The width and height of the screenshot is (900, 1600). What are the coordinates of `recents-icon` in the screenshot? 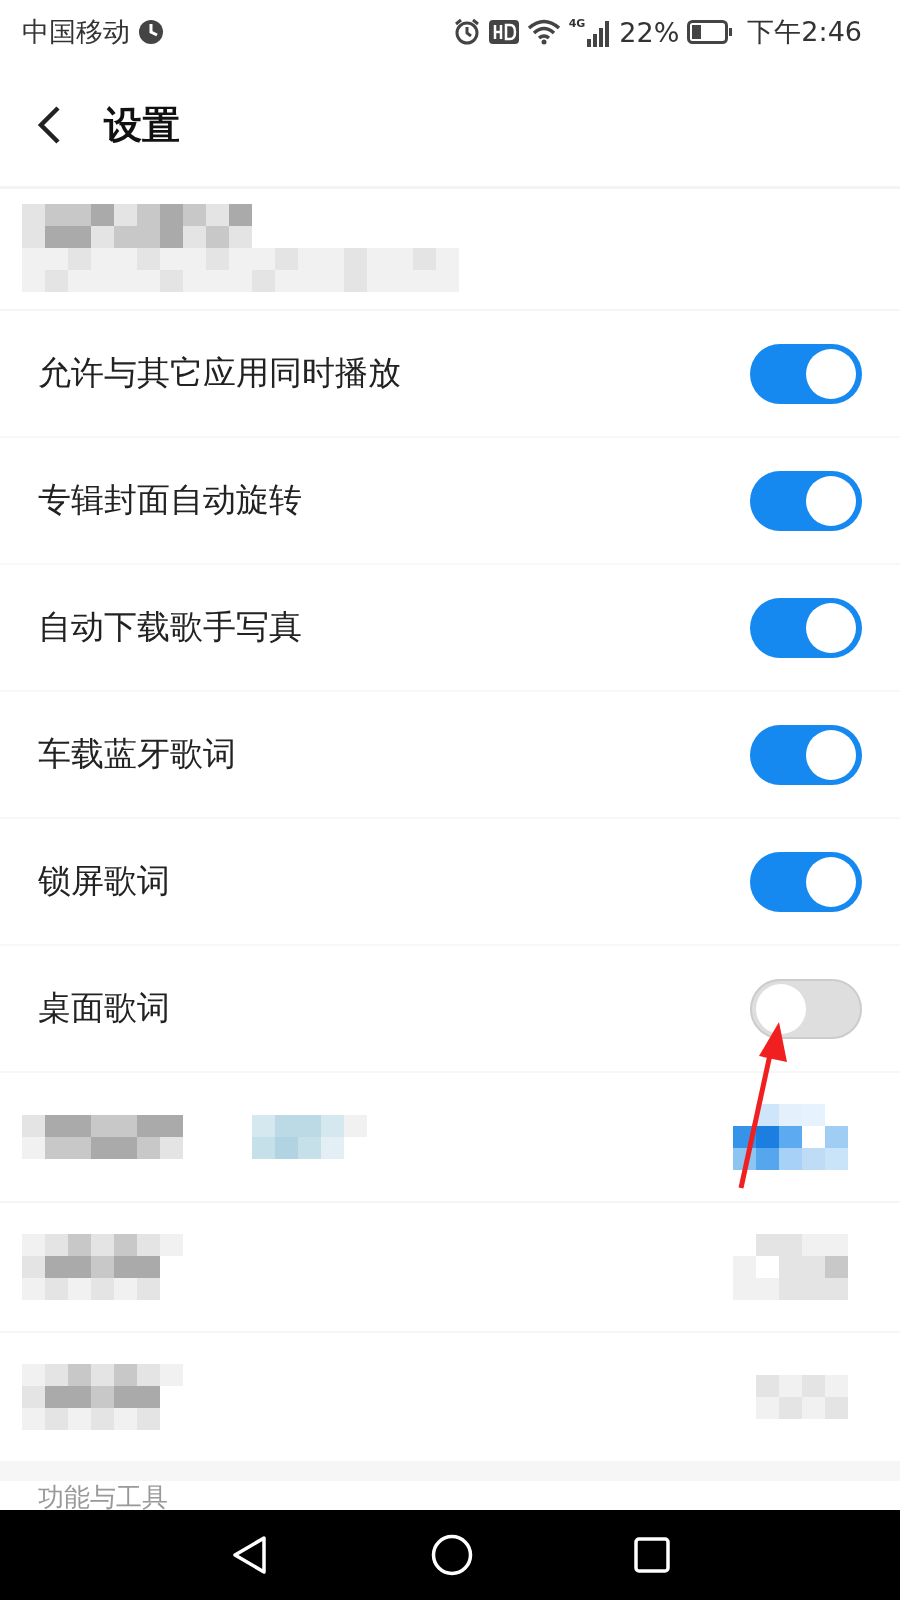 It's located at (651, 1555).